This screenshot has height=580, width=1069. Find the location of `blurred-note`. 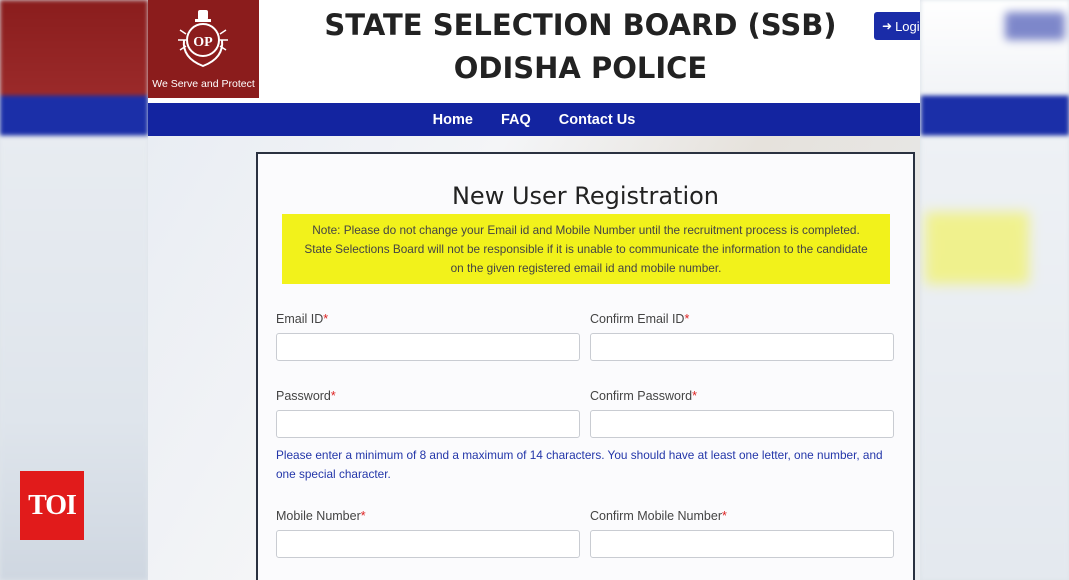

blurred-note is located at coordinates (977, 248).